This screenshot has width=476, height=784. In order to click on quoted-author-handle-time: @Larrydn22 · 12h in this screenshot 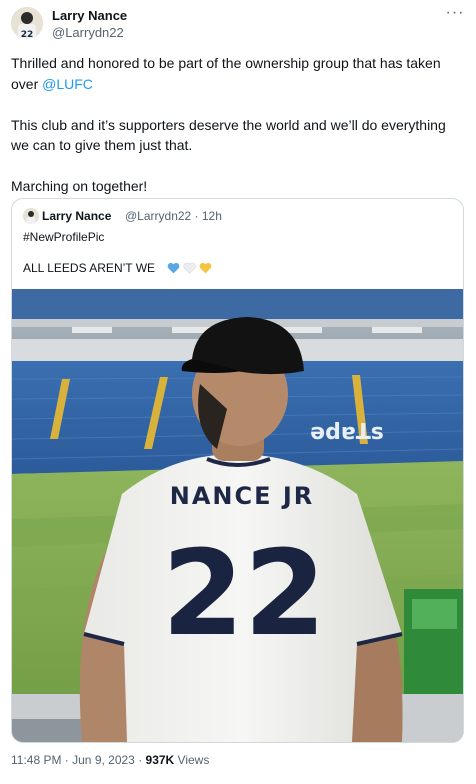, I will do `click(173, 216)`.